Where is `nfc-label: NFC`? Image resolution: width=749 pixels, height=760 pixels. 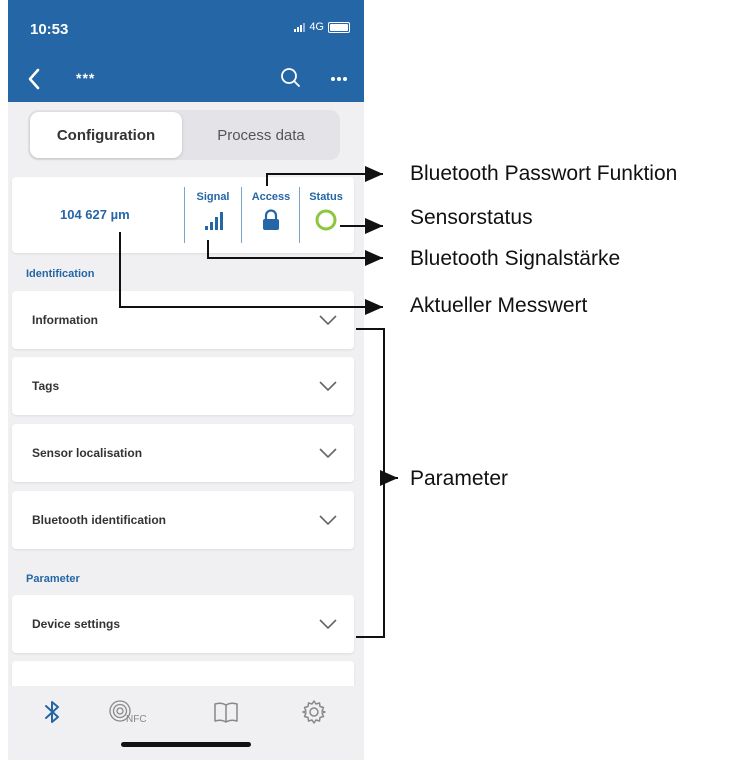 nfc-label: NFC is located at coordinates (136, 719).